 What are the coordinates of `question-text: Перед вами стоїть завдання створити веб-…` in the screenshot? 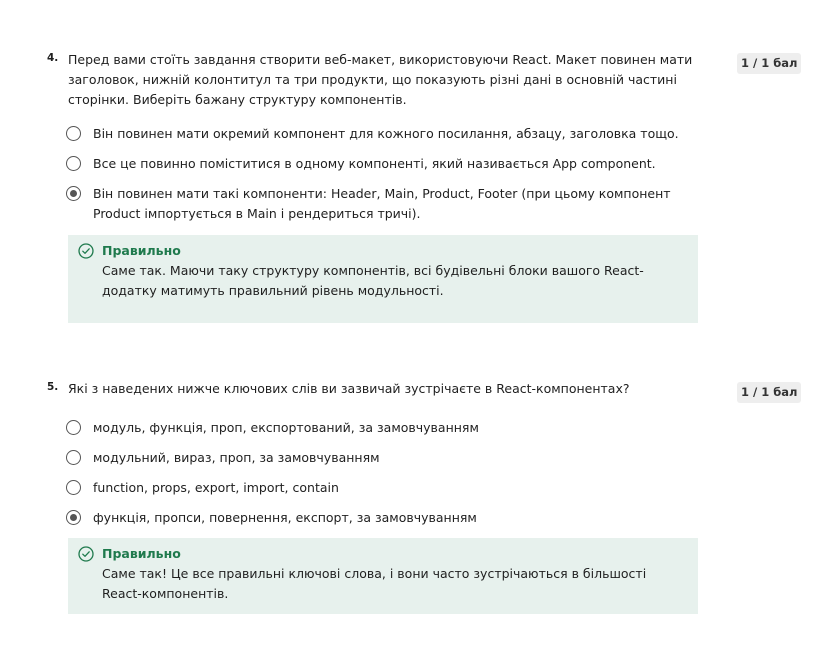 It's located at (380, 79).